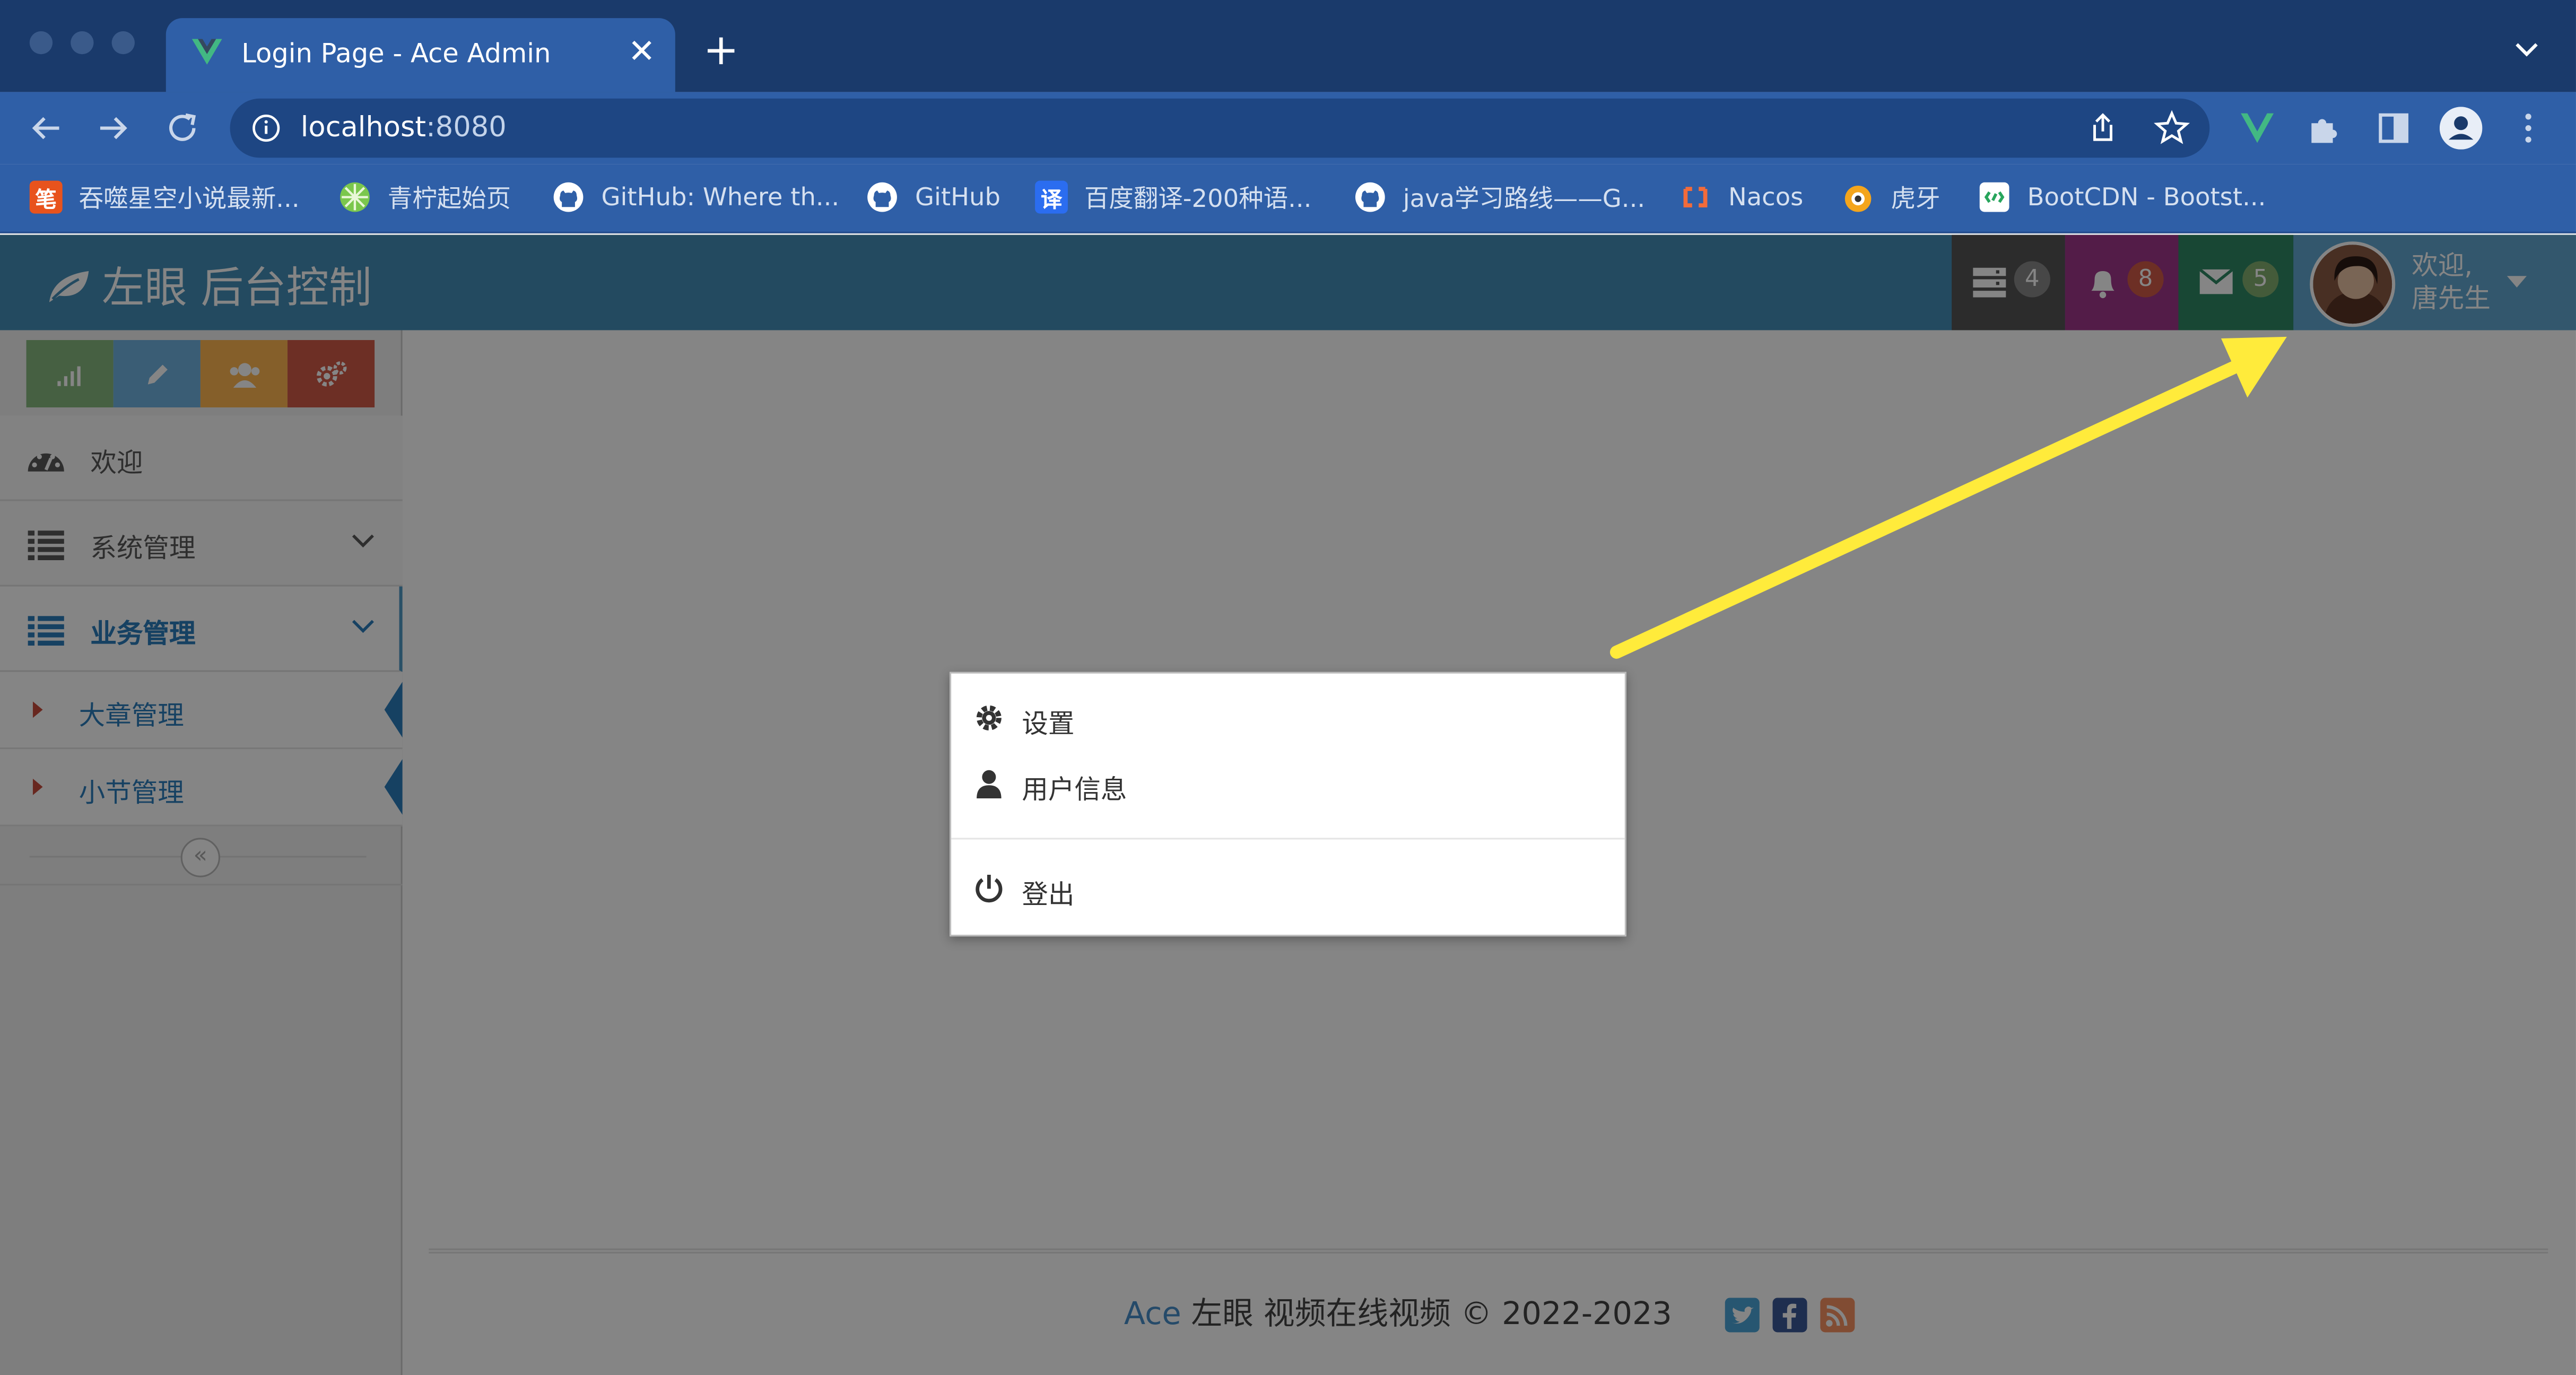 The height and width of the screenshot is (1375, 2576). I want to click on tab-title: Login Page - Ace Admin, so click(396, 54).